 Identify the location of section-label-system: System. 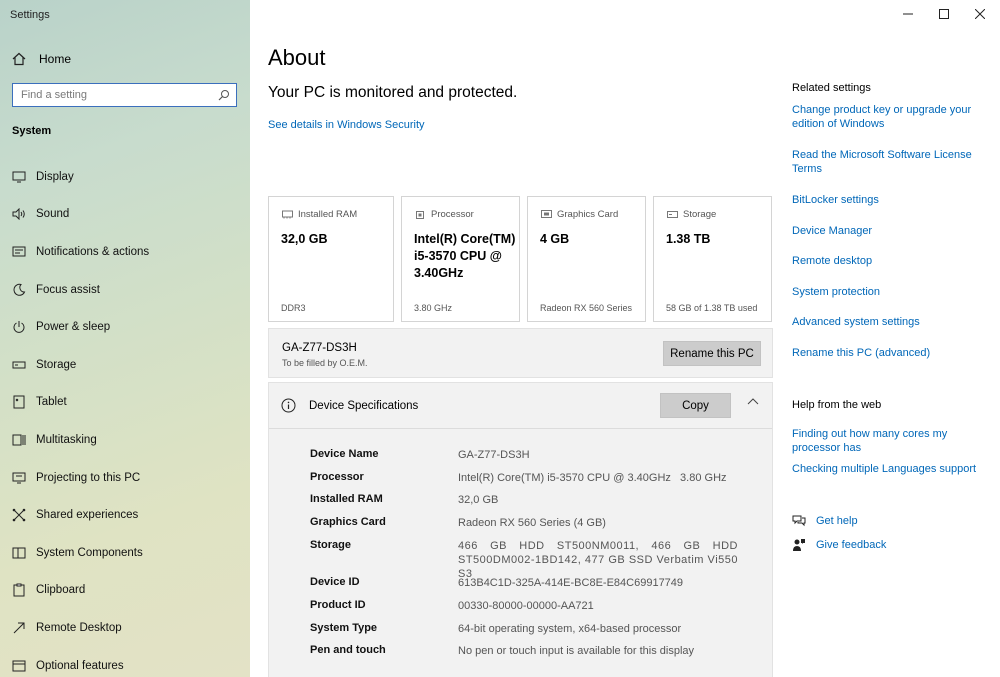
(32, 131).